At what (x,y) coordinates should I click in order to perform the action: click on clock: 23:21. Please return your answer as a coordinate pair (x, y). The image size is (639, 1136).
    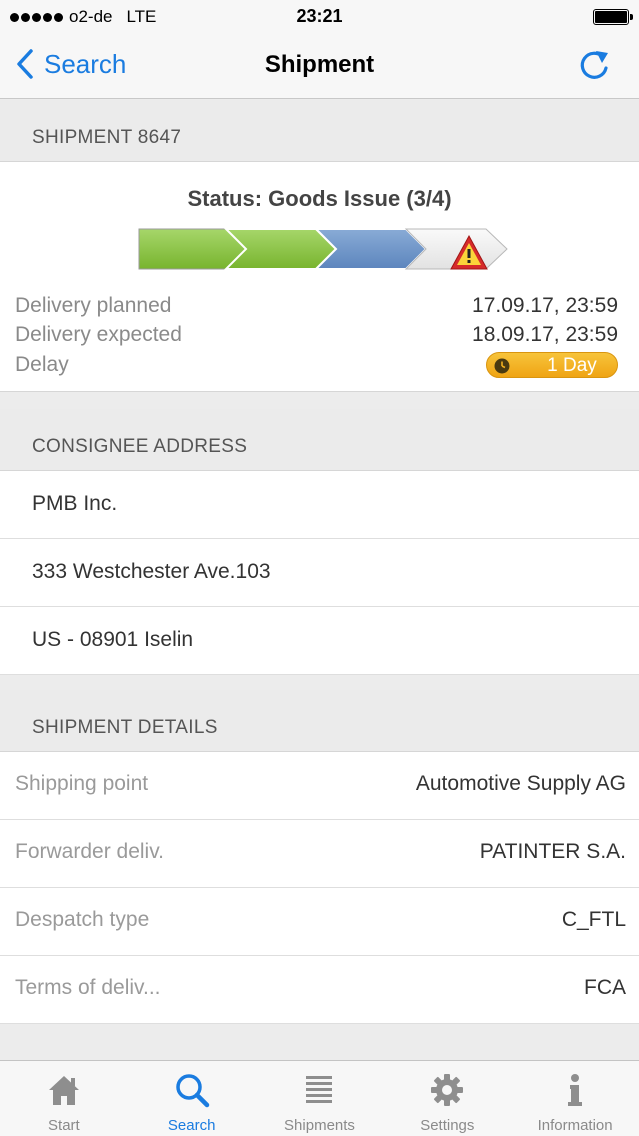
    Looking at the image, I should click on (319, 16).